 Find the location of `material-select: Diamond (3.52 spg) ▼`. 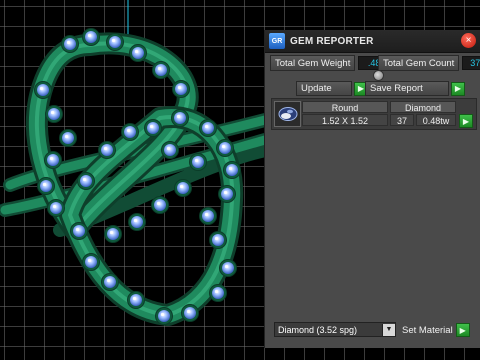

material-select: Diamond (3.52 spg) ▼ is located at coordinates (335, 329).